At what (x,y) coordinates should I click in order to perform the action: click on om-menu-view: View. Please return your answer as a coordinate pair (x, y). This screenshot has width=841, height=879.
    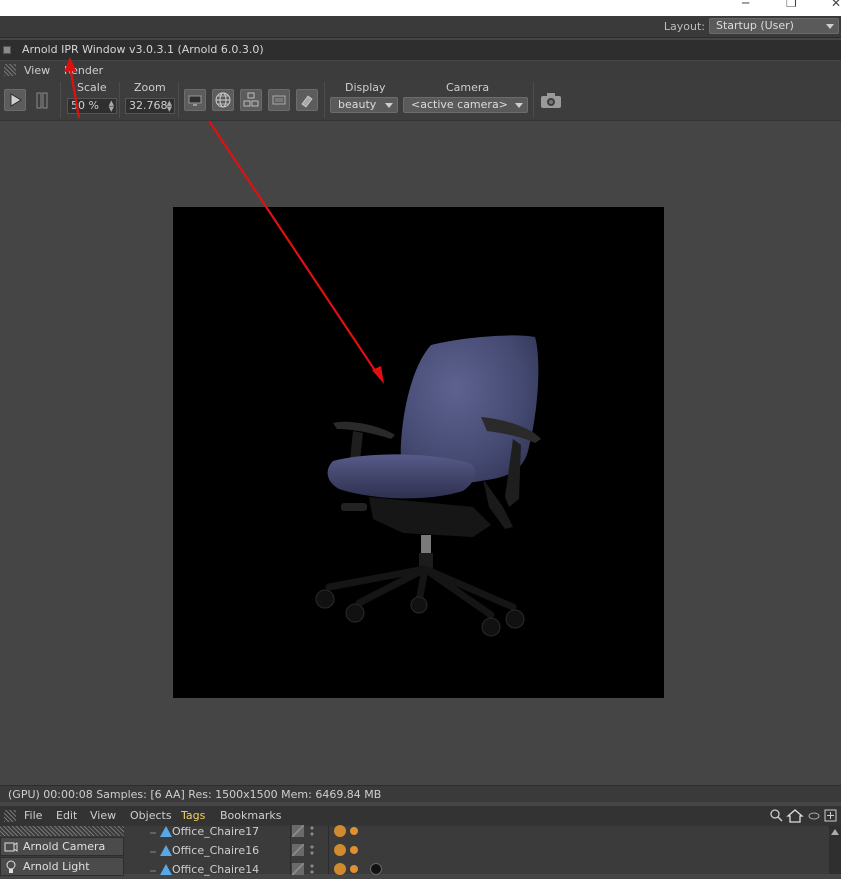
    Looking at the image, I should click on (103, 815).